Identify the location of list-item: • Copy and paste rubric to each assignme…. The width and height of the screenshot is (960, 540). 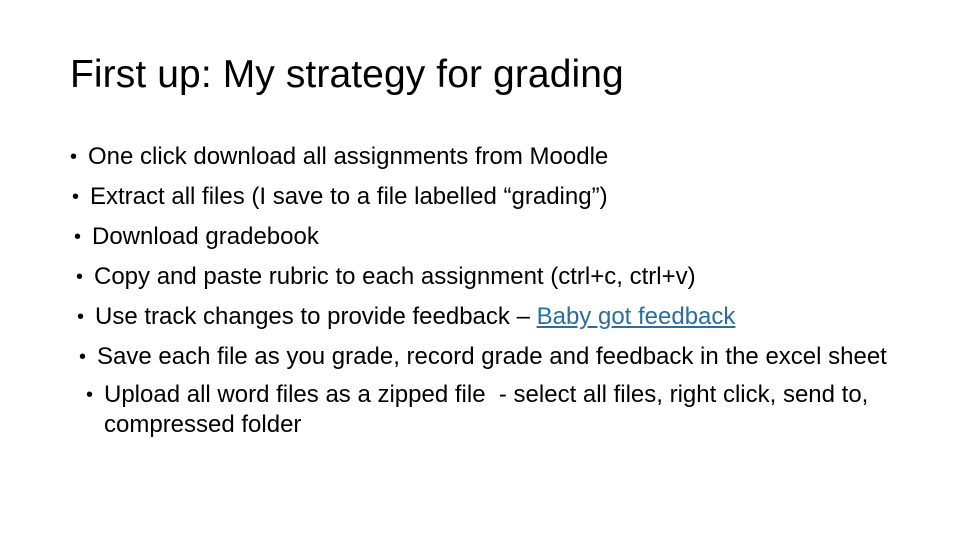
(484, 277).